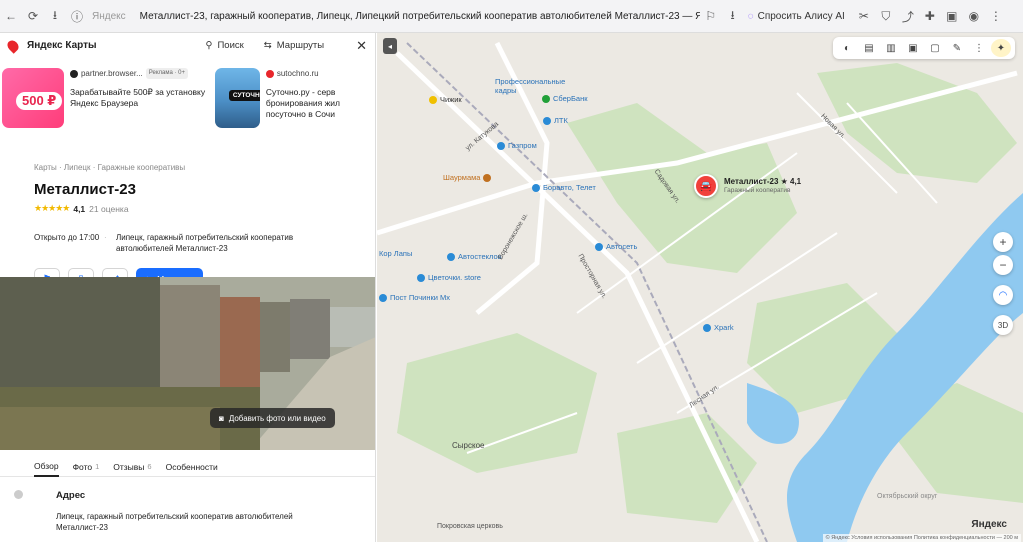  Describe the element at coordinates (267, 45) in the screenshot. I see `routes-icon: ⇆` at that location.